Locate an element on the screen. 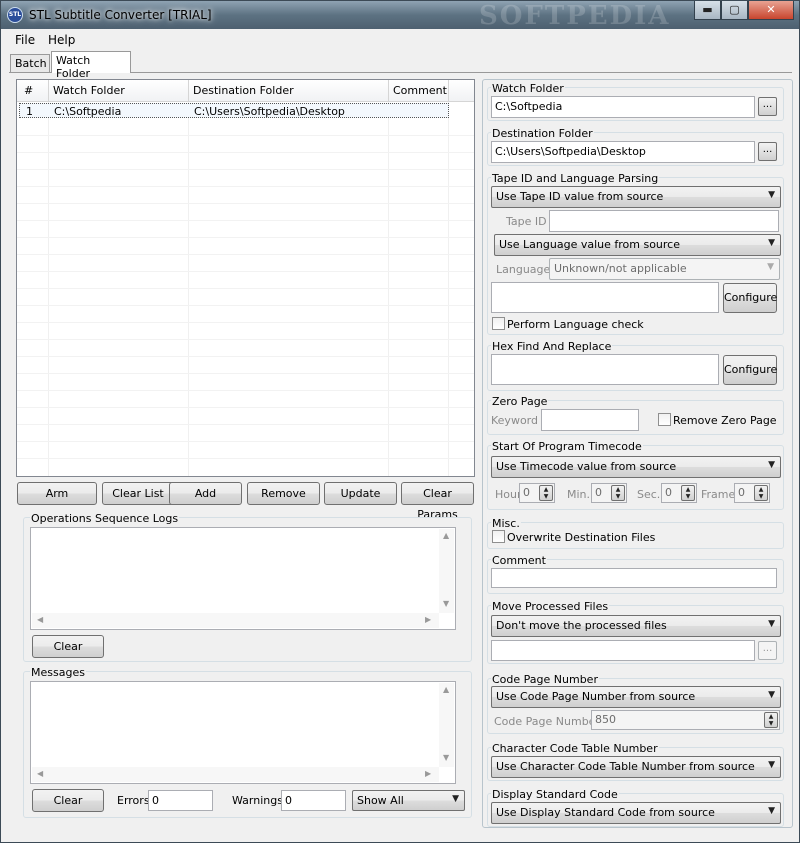 Image resolution: width=800 pixels, height=843 pixels. remove-button: Remove is located at coordinates (283, 493).